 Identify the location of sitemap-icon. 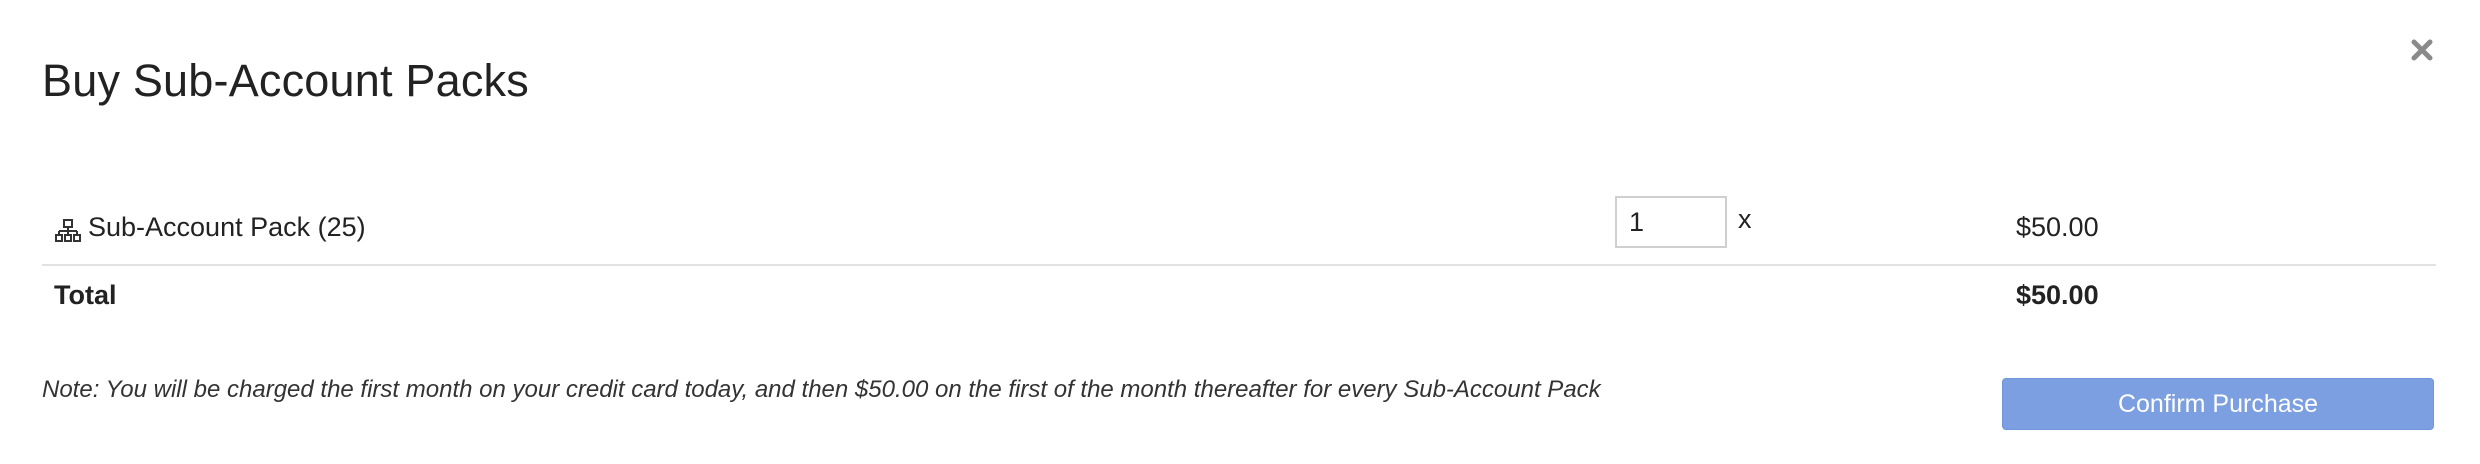
(68, 231).